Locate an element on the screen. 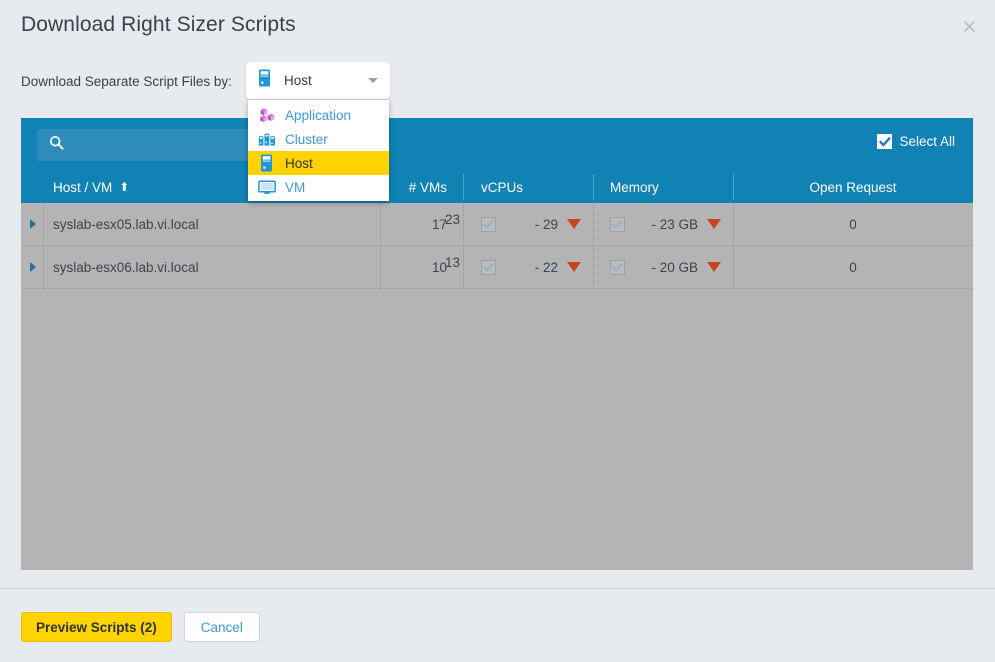 This screenshot has height=662, width=995. preview-scripts-button: Preview Scripts (2) is located at coordinates (96, 627).